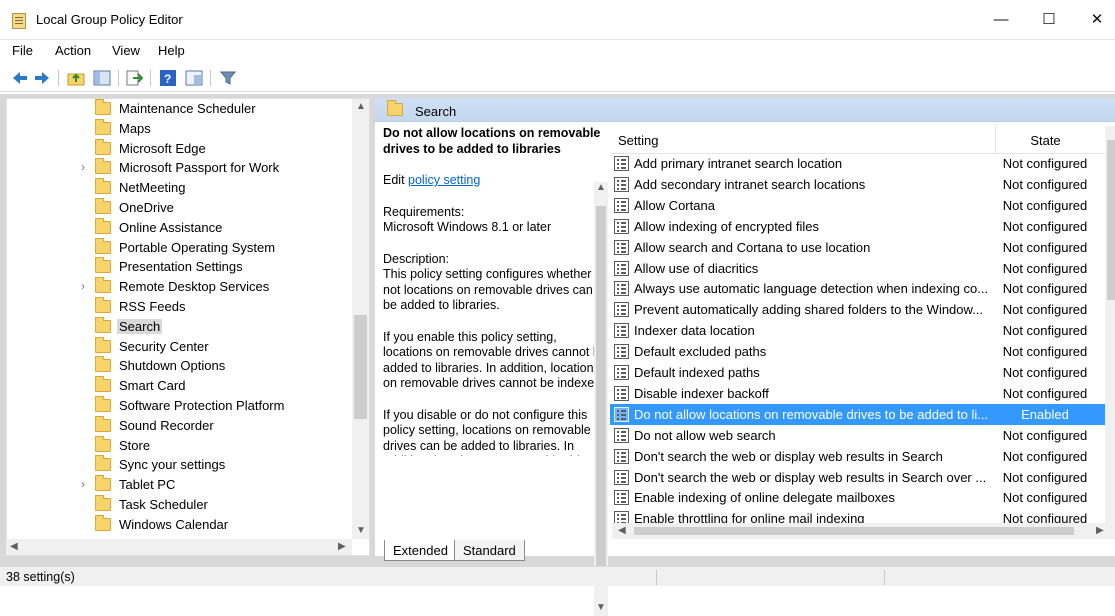  What do you see at coordinates (857, 393) in the screenshot?
I see `setting-row: Disable indexer backoff Not configured` at bounding box center [857, 393].